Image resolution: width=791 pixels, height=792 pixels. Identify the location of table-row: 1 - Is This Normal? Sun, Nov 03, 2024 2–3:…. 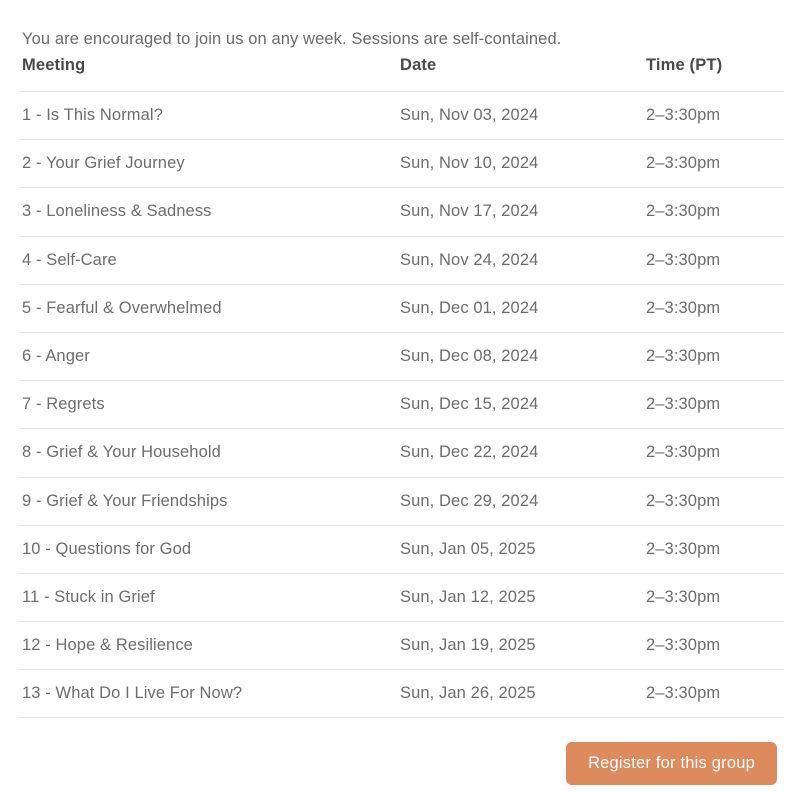
(401, 116).